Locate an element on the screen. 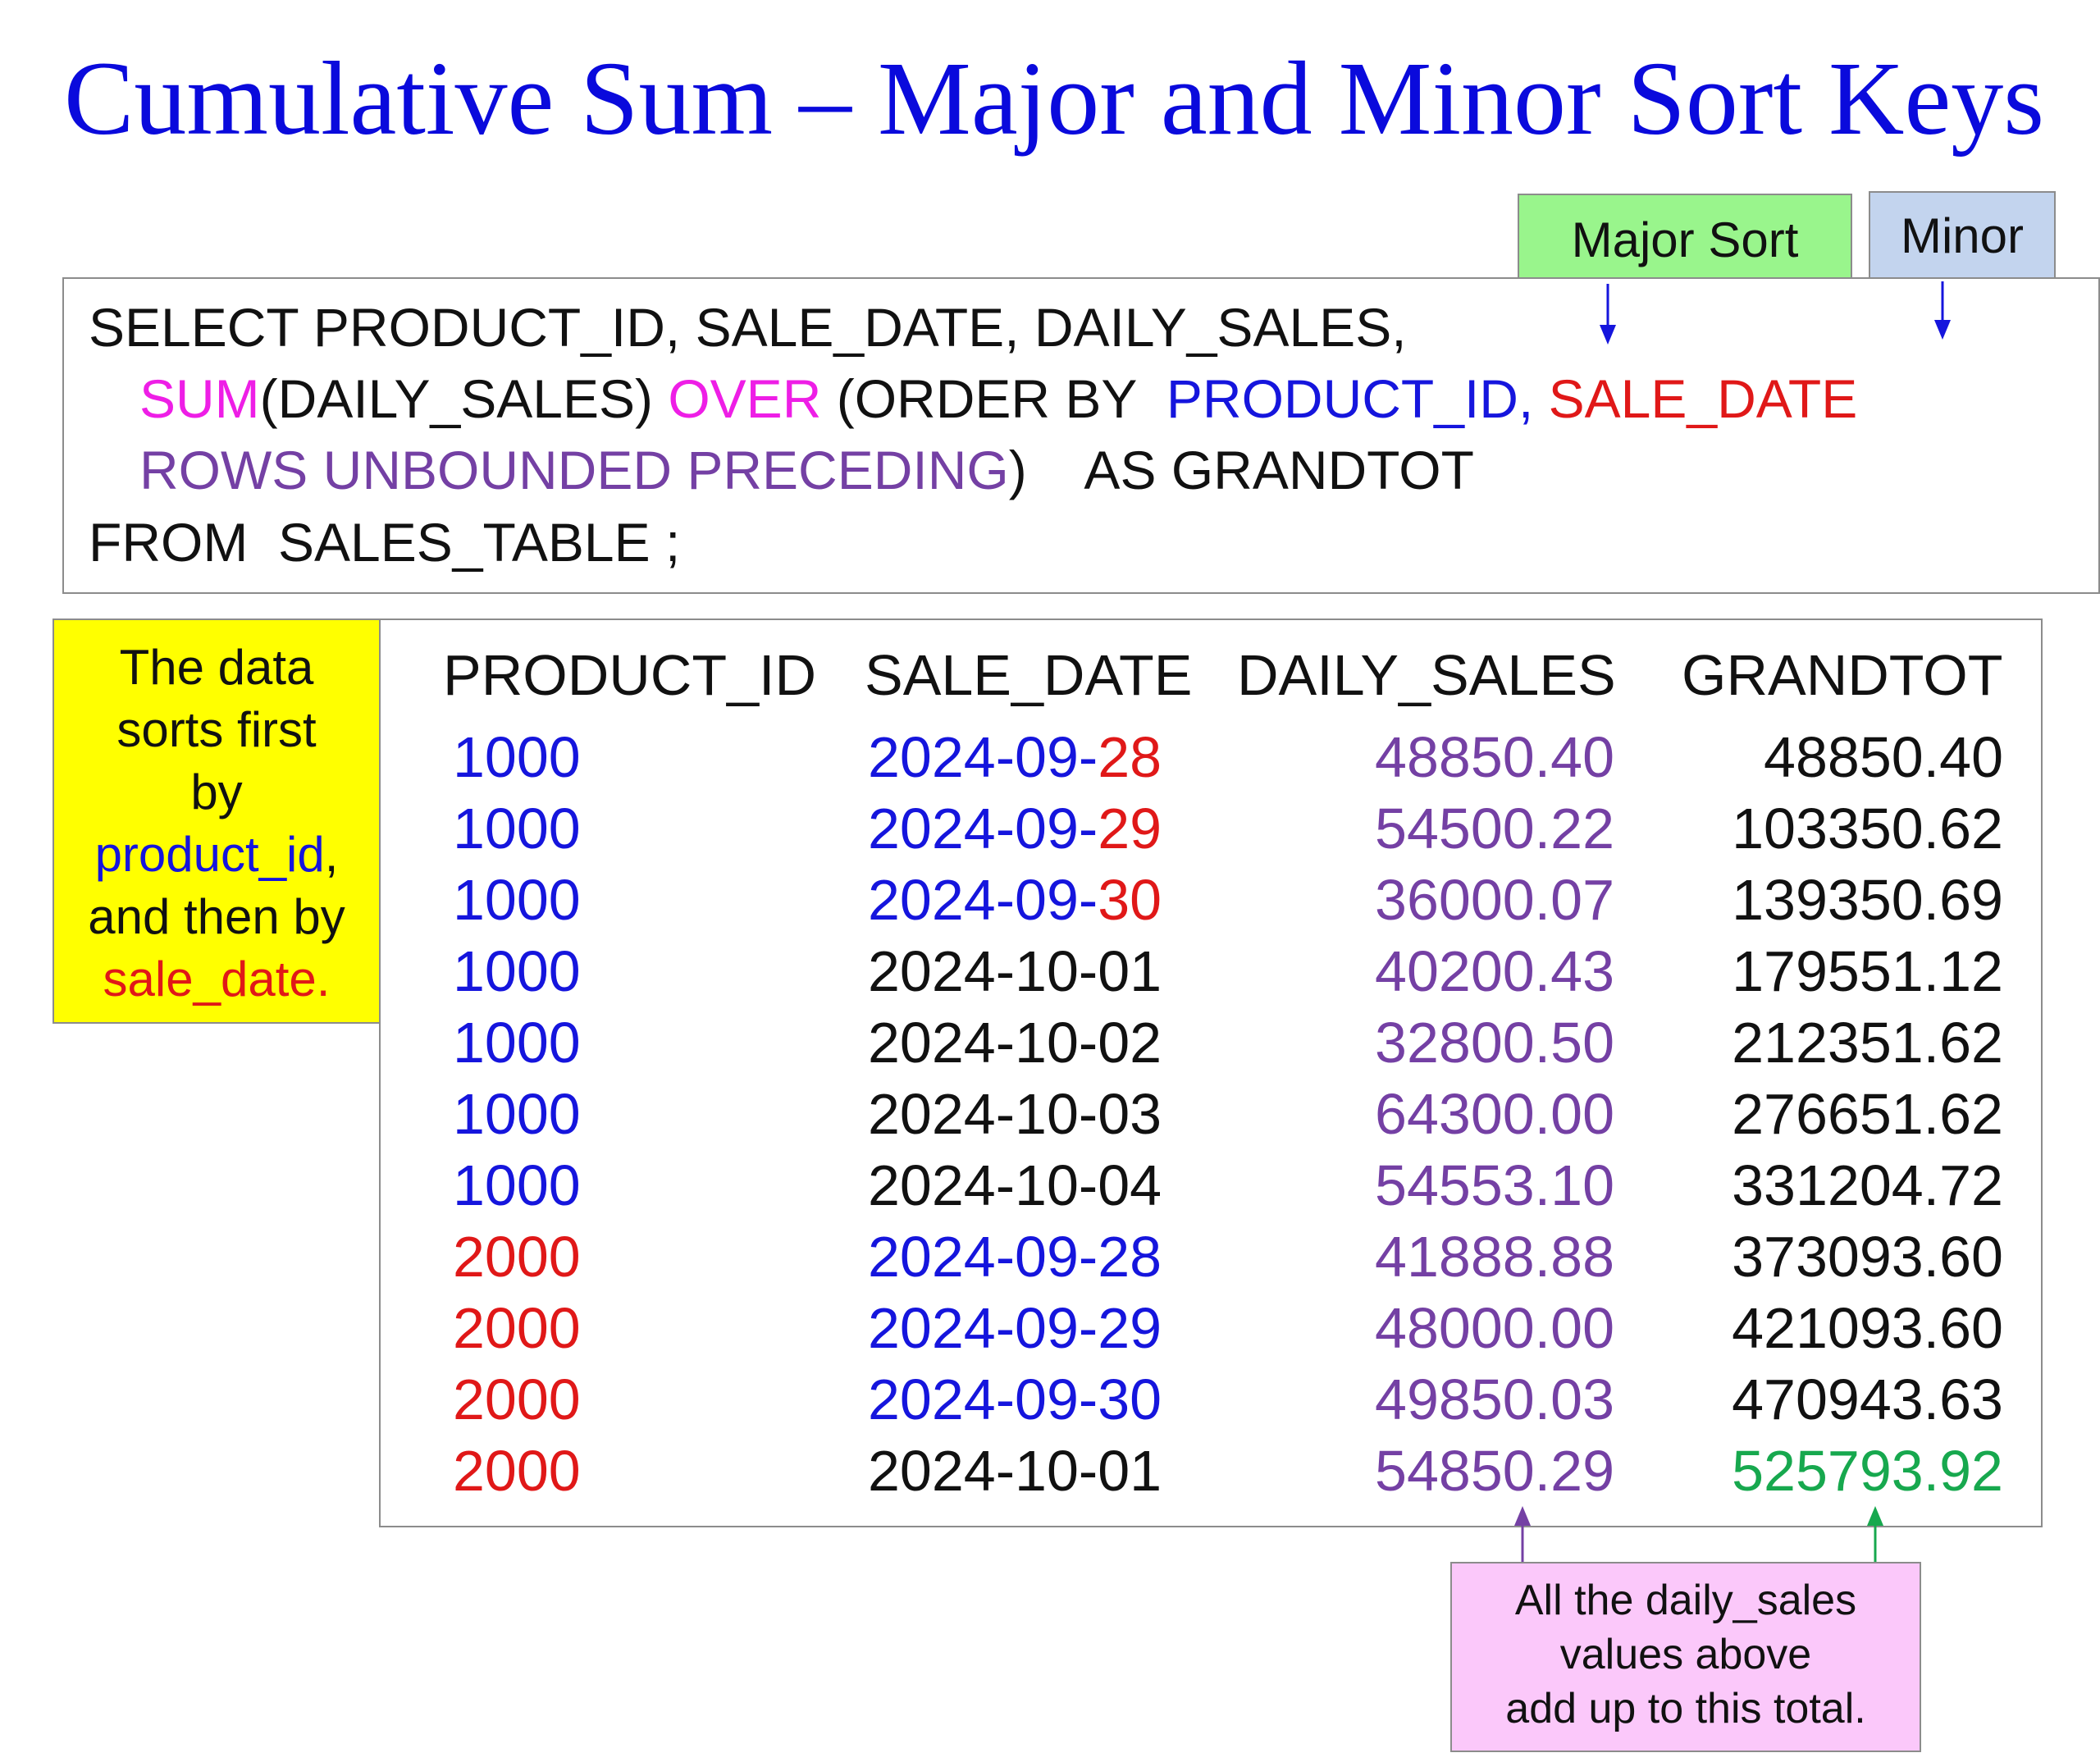 Image resolution: width=2100 pixels, height=1762 pixels. daily-sales-arrow is located at coordinates (1523, 1534).